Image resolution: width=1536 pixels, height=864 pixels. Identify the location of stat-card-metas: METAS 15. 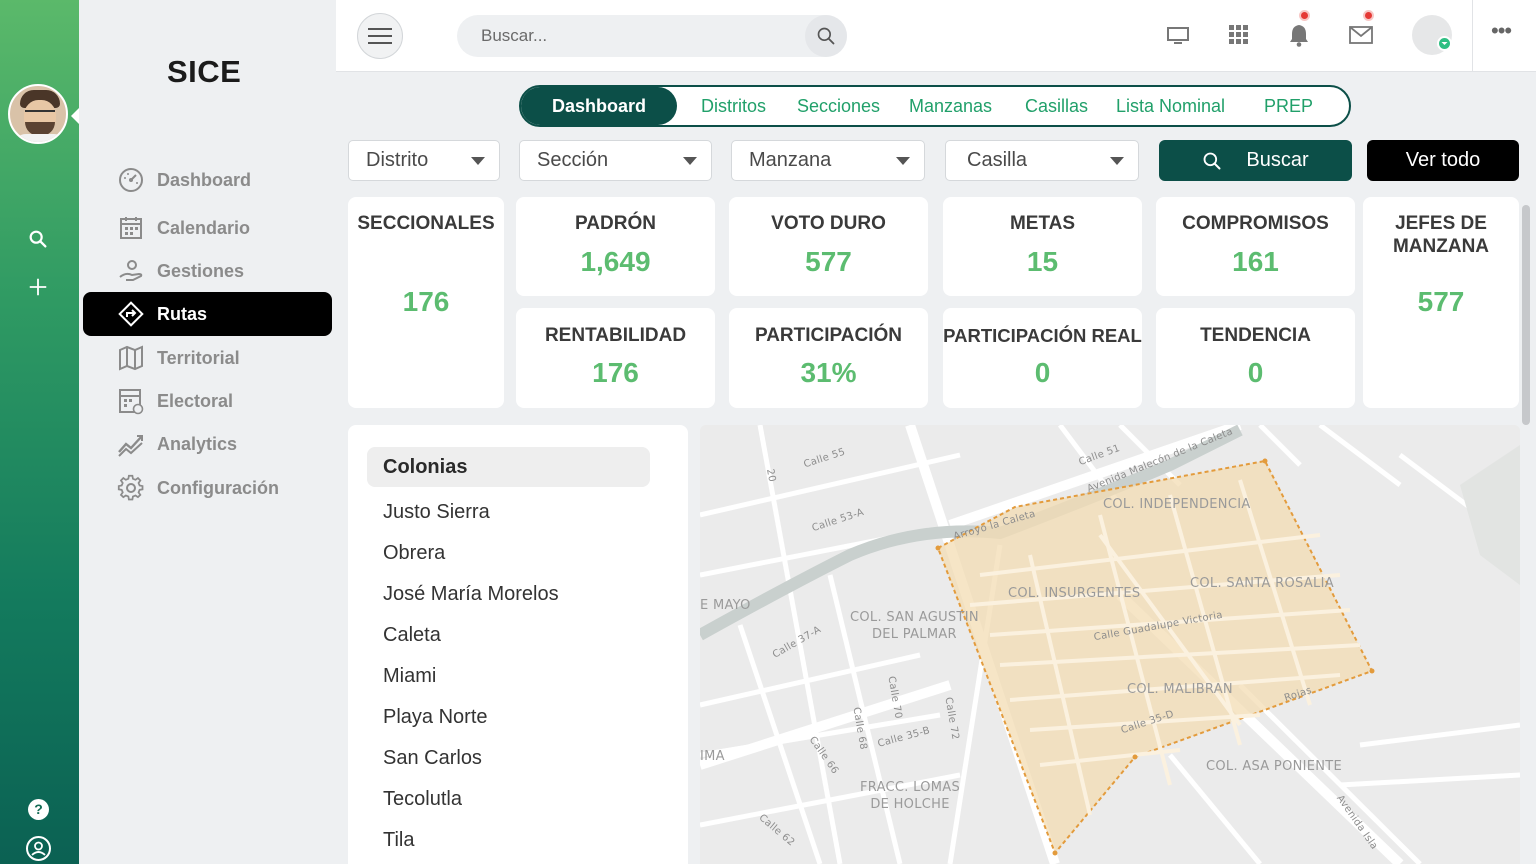
(1042, 246).